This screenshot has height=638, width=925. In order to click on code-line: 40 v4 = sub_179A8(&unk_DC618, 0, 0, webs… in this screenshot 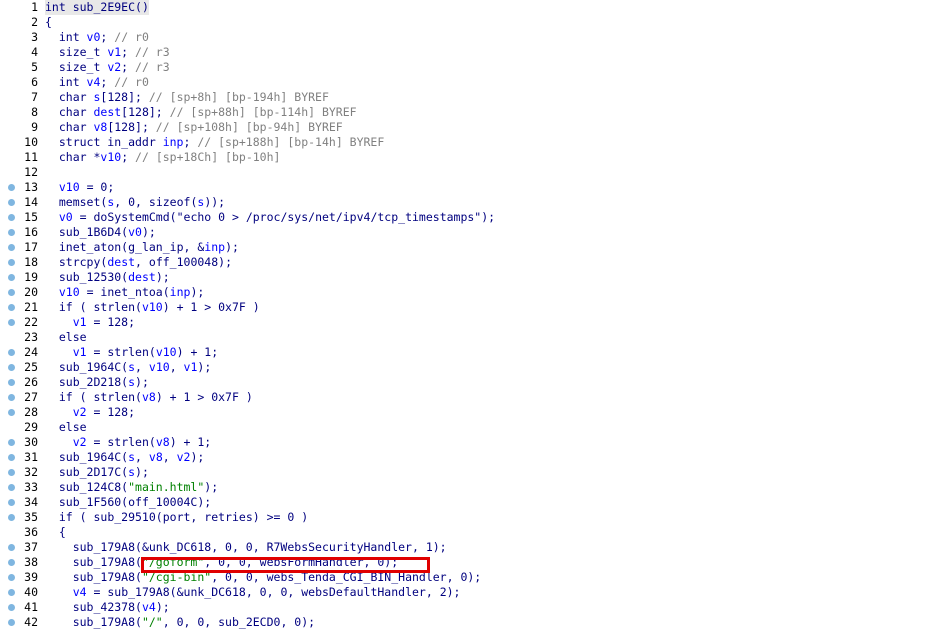, I will do `click(462, 592)`.